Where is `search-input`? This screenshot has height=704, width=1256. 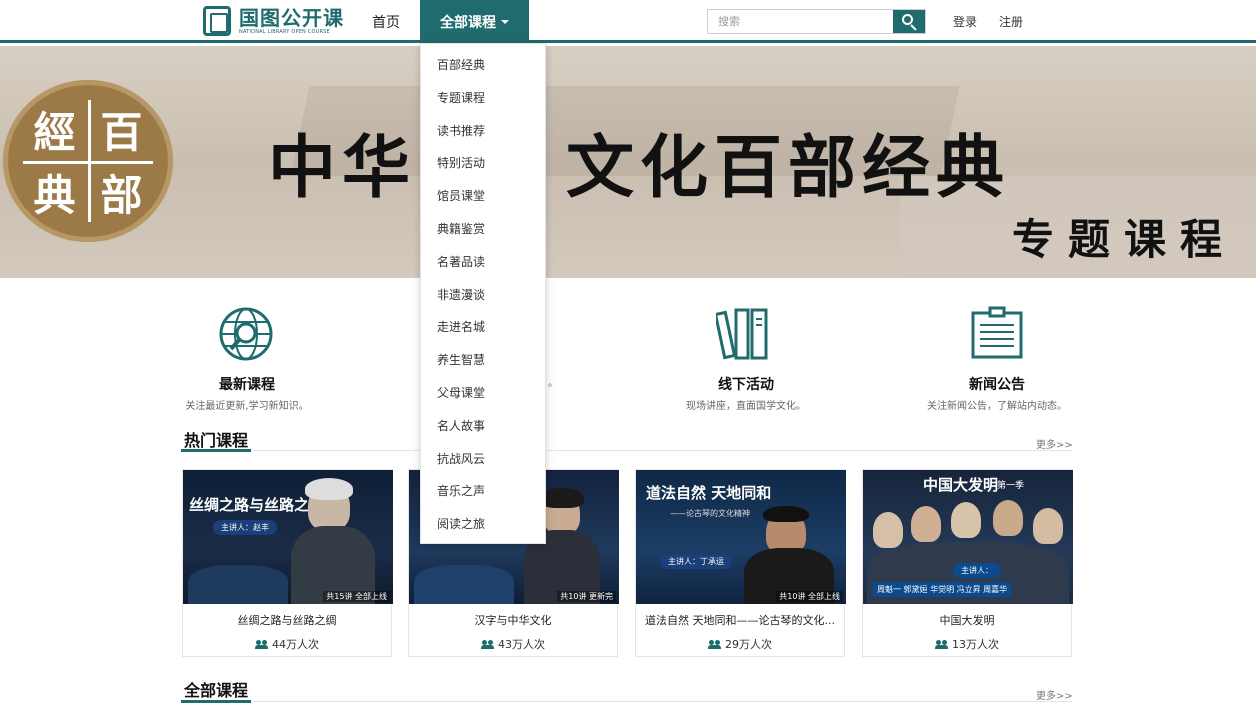 search-input is located at coordinates (801, 21).